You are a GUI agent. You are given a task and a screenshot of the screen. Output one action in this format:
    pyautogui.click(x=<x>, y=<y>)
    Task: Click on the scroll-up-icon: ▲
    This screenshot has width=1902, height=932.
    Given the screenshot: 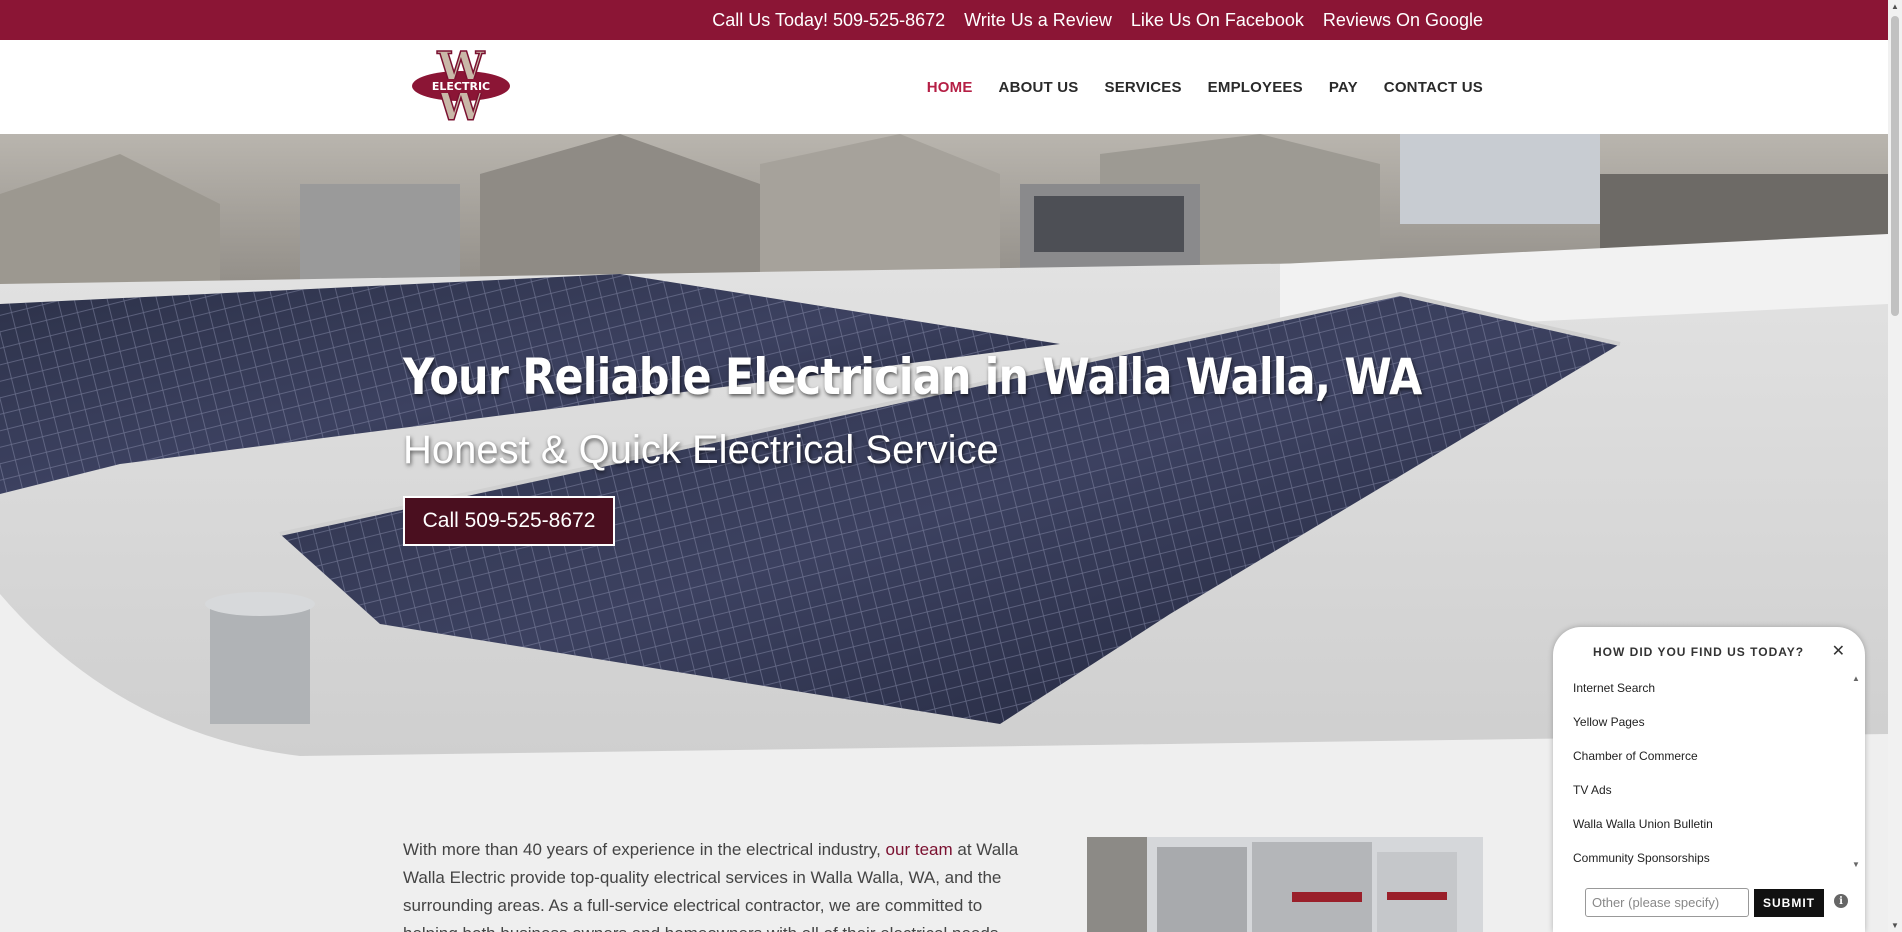 What is the action you would take?
    pyautogui.click(x=1856, y=678)
    